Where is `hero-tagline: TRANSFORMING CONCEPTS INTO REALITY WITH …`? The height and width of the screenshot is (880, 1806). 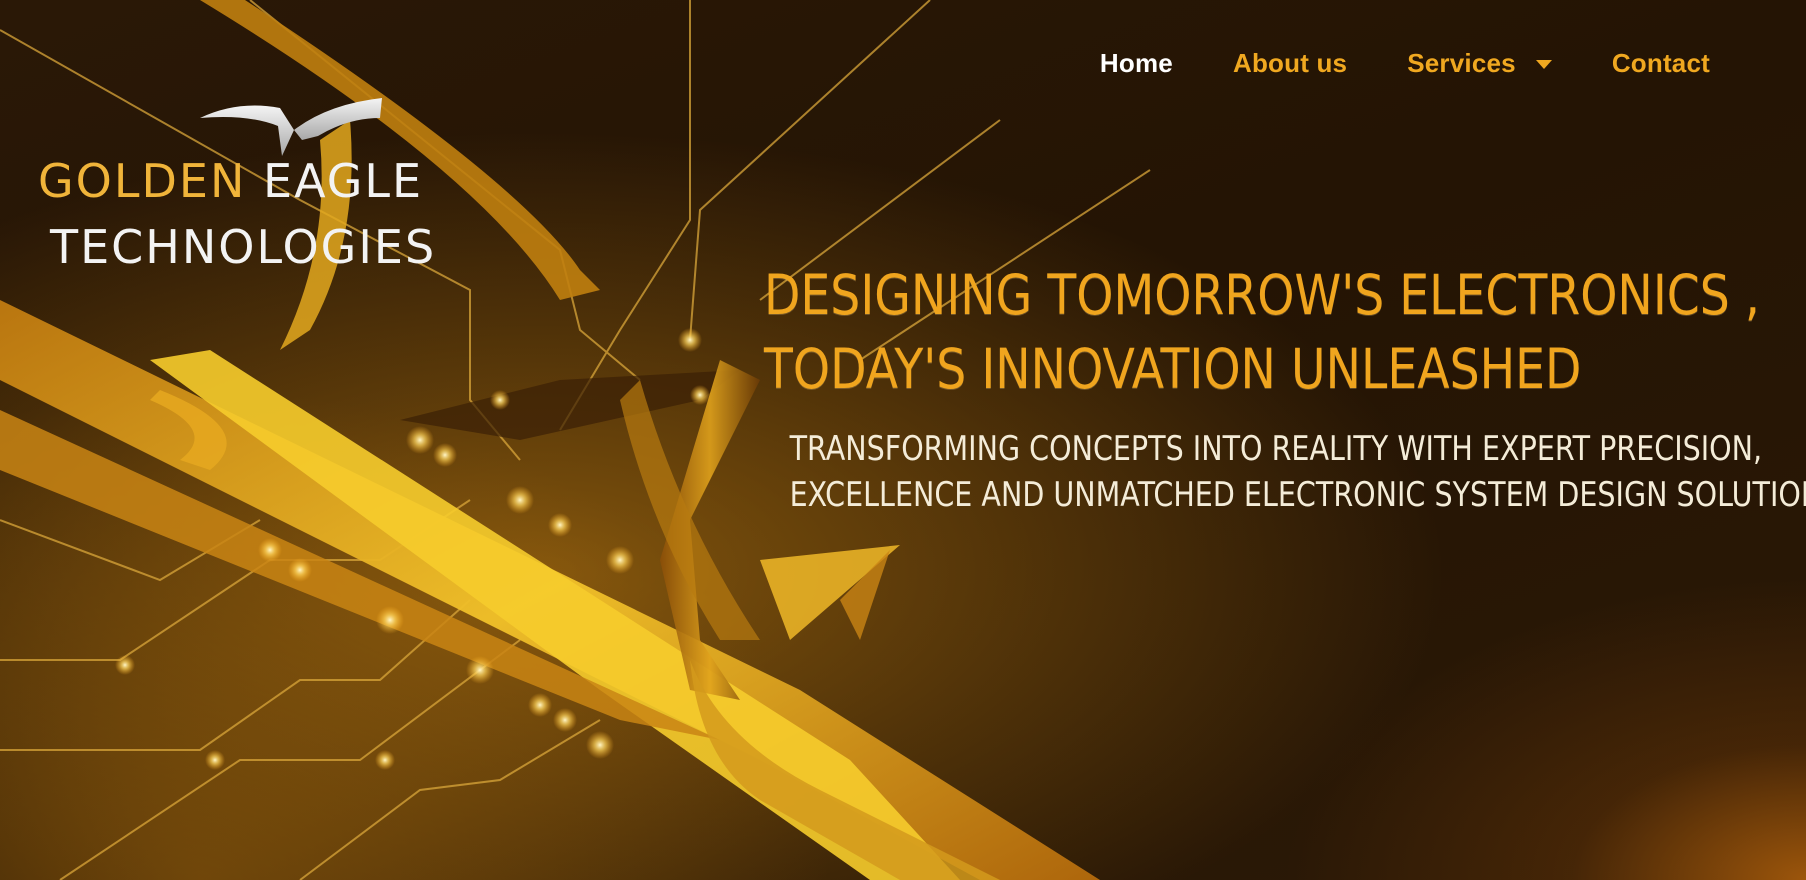 hero-tagline: TRANSFORMING CONCEPTS INTO REALITY WITH … is located at coordinates (1255, 472).